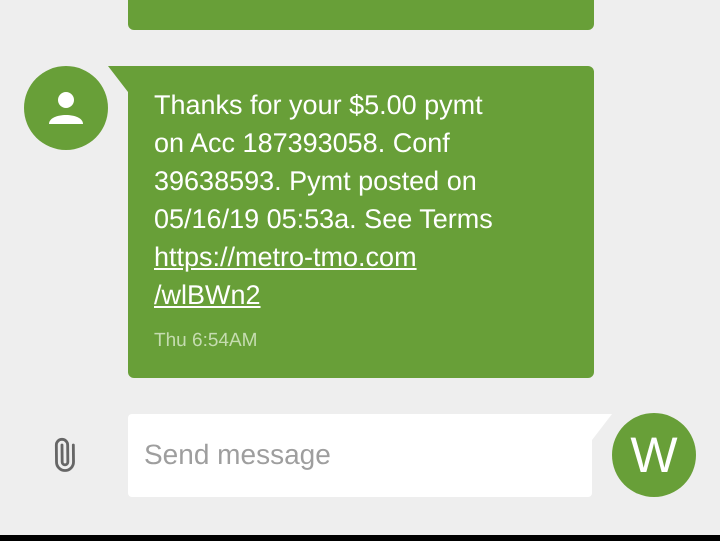 This screenshot has height=541, width=720. Describe the element at coordinates (315, 181) in the screenshot. I see `message-text: 39638593. Pymt posted on` at that location.